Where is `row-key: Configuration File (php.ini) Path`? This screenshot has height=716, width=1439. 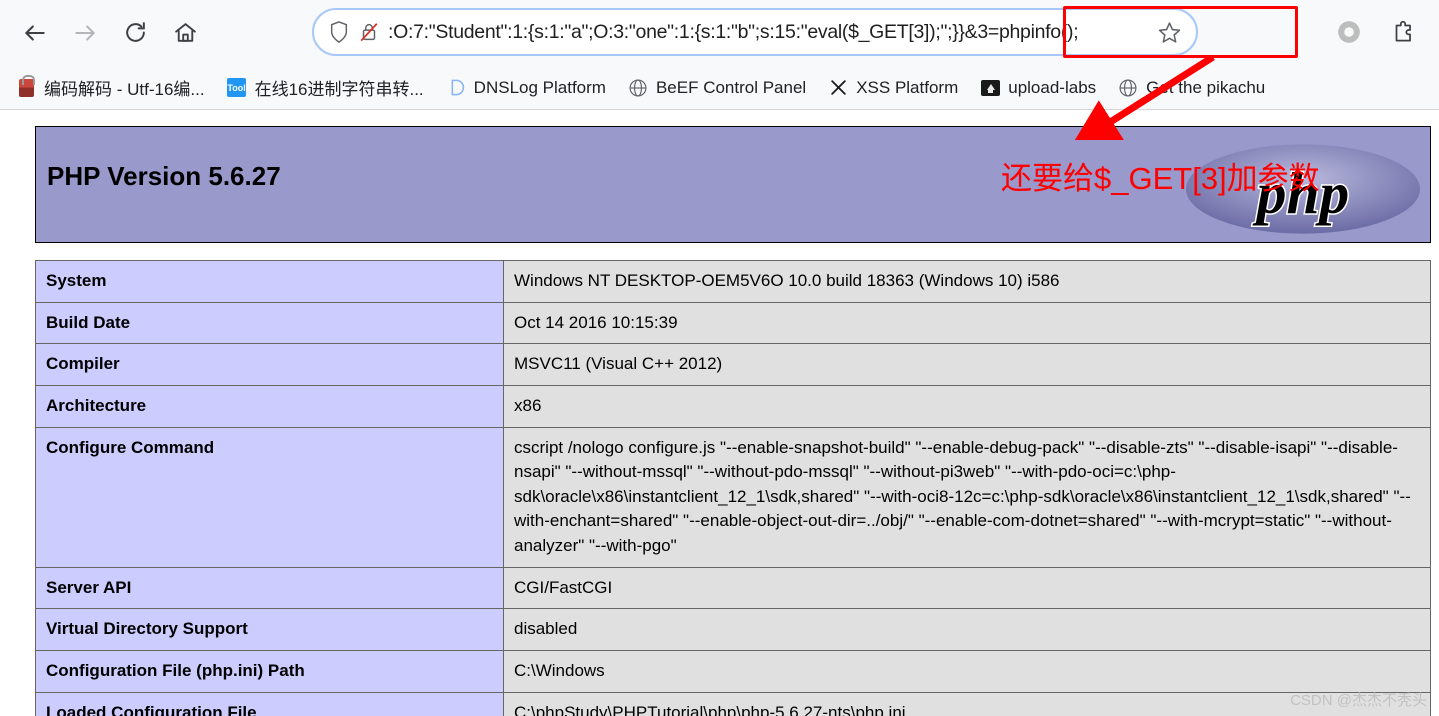
row-key: Configuration File (php.ini) Path is located at coordinates (269, 671).